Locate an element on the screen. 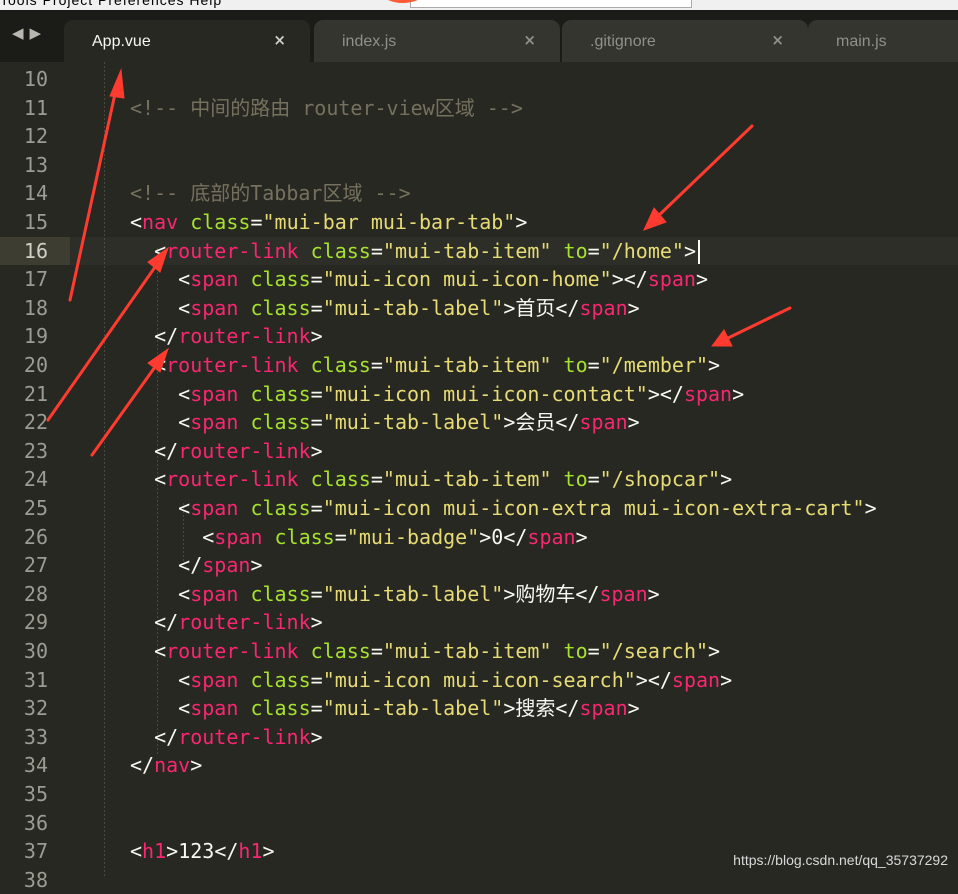 The height and width of the screenshot is (894, 958). back-arrow-icon: ◀ is located at coordinates (21, 33).